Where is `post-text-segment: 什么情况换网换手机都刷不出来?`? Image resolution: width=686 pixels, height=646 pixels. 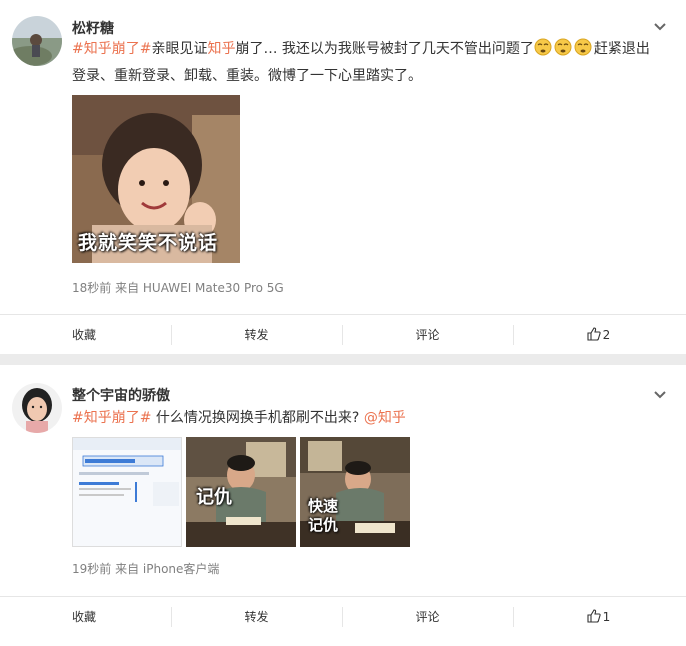 post-text-segment: 什么情况换网换手机都刷不出来? is located at coordinates (257, 418).